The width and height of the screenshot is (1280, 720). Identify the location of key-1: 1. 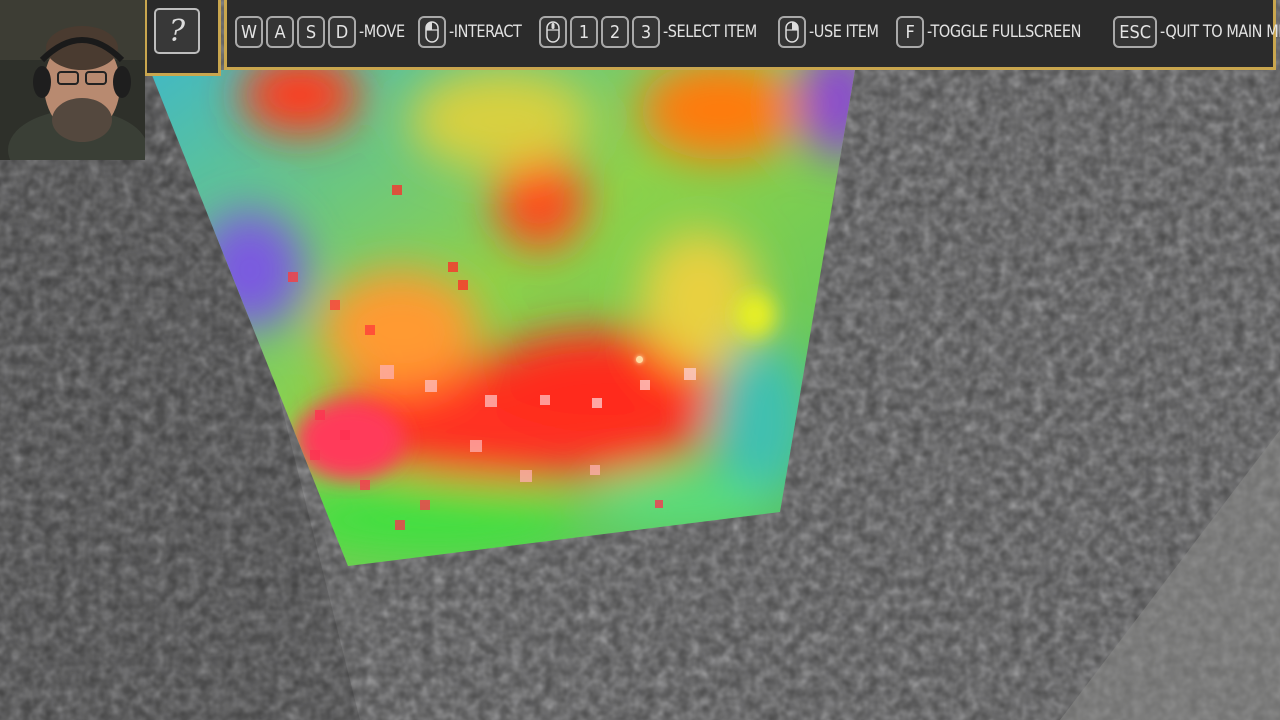
(583, 32).